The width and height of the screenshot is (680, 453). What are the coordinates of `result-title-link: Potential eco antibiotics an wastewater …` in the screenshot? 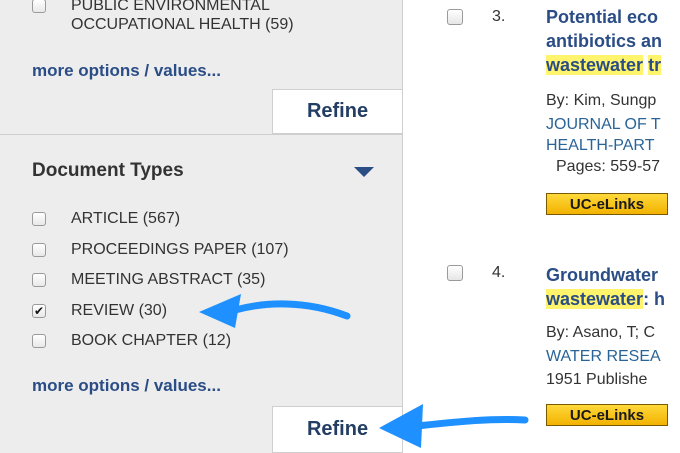 It's located at (604, 41).